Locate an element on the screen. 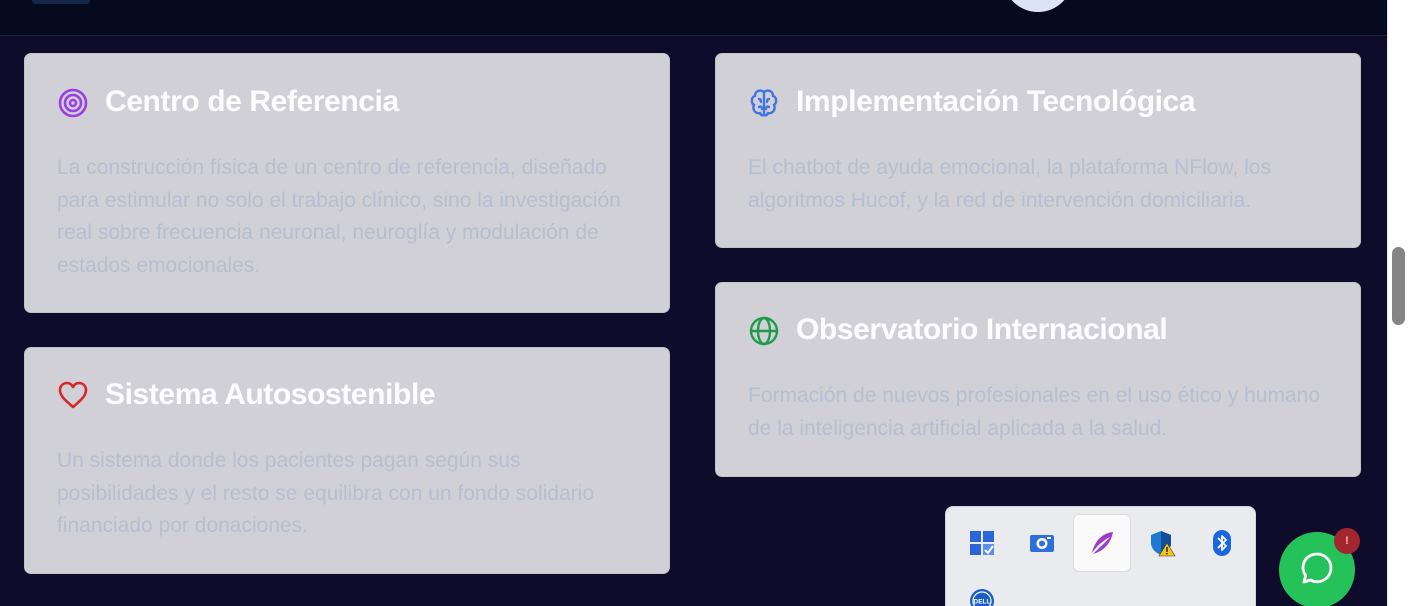 The width and height of the screenshot is (1426, 606). notification-badge: ! is located at coordinates (1347, 541).